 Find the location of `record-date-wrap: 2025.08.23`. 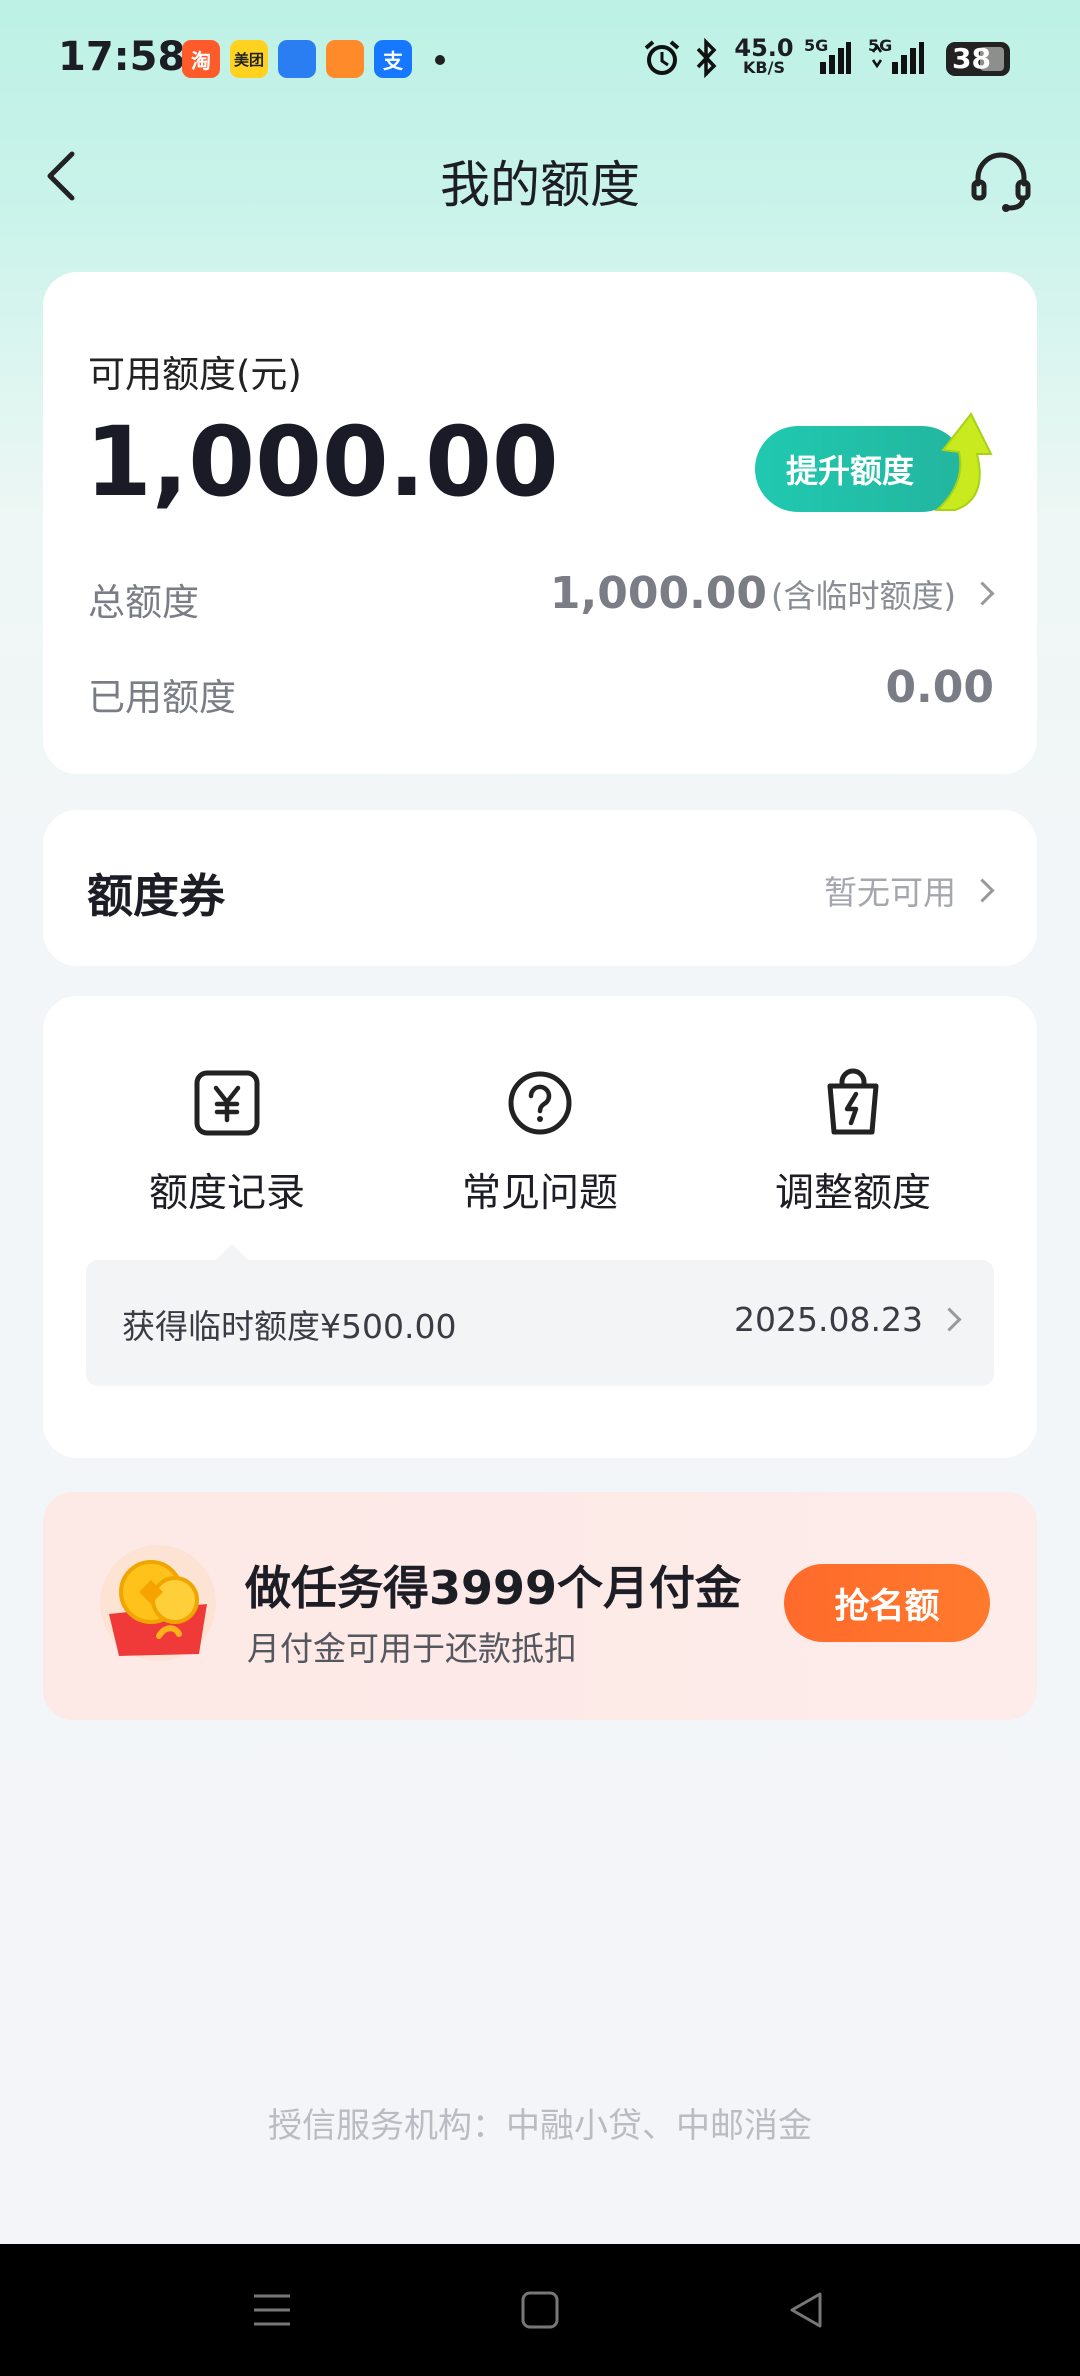

record-date-wrap: 2025.08.23 is located at coordinates (848, 1319).